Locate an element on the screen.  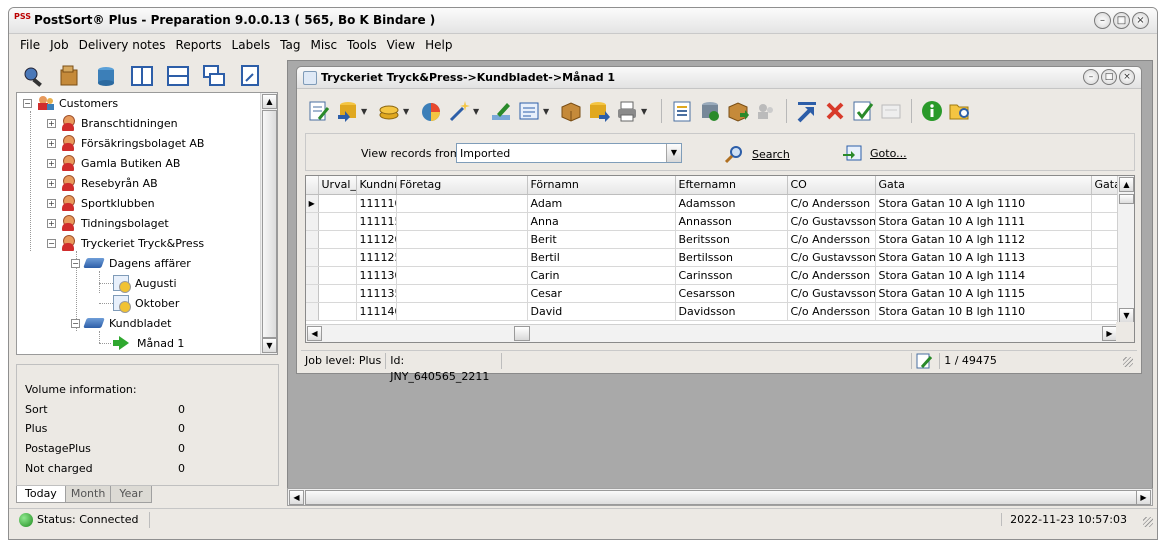
cell: Beritsson is located at coordinates (731, 239).